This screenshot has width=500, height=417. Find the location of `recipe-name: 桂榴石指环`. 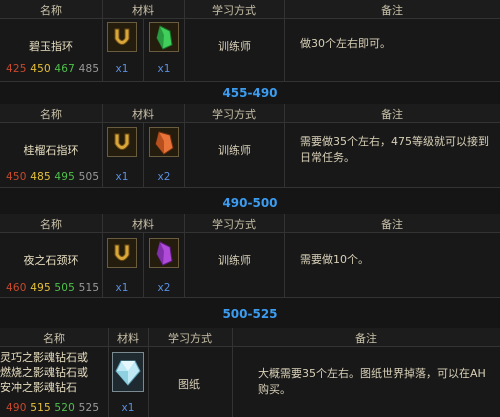

recipe-name: 桂榴石指环 is located at coordinates (51, 150).